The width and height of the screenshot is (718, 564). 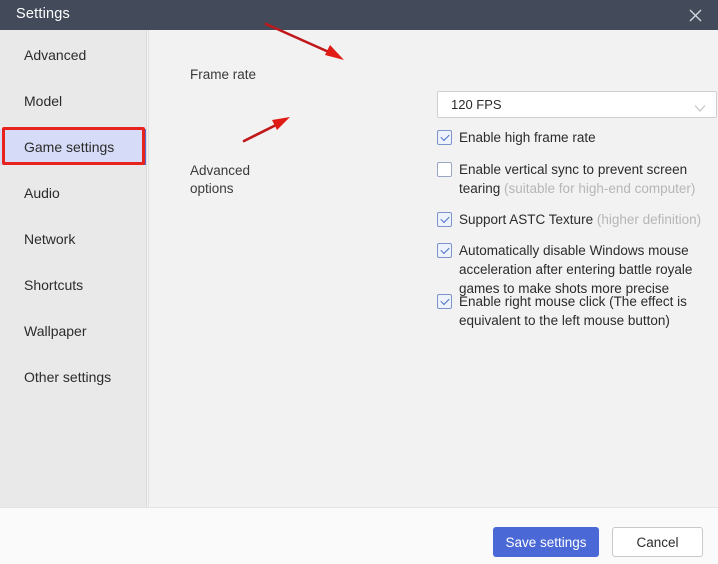 I want to click on close-icon, so click(x=695, y=15).